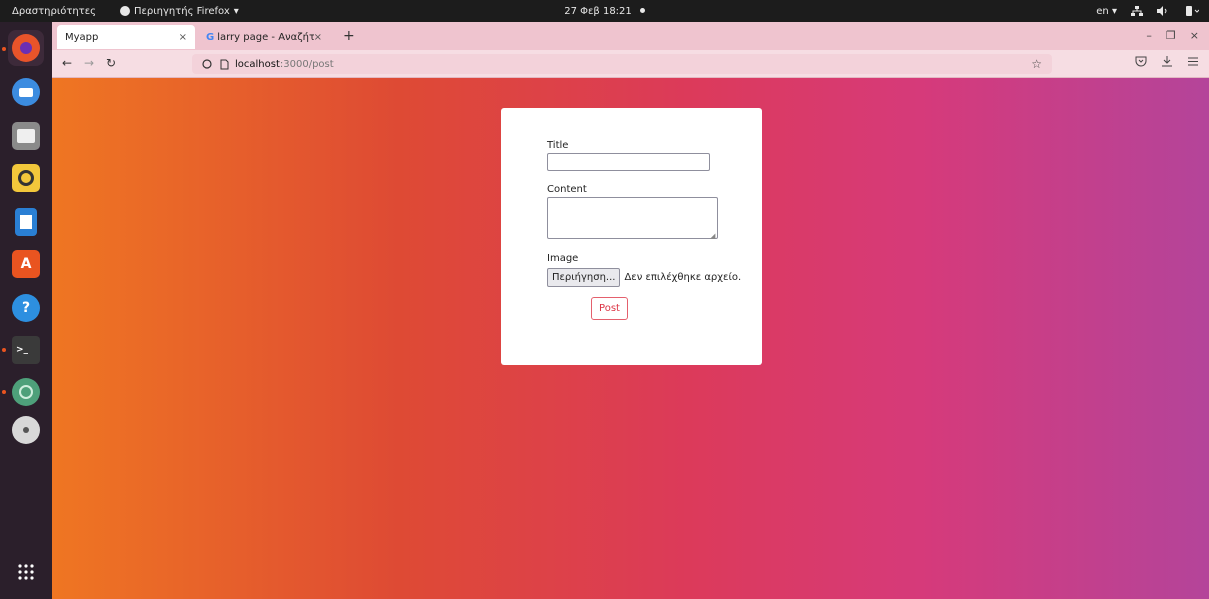  What do you see at coordinates (257, 64) in the screenshot?
I see `url-host: localhost` at bounding box center [257, 64].